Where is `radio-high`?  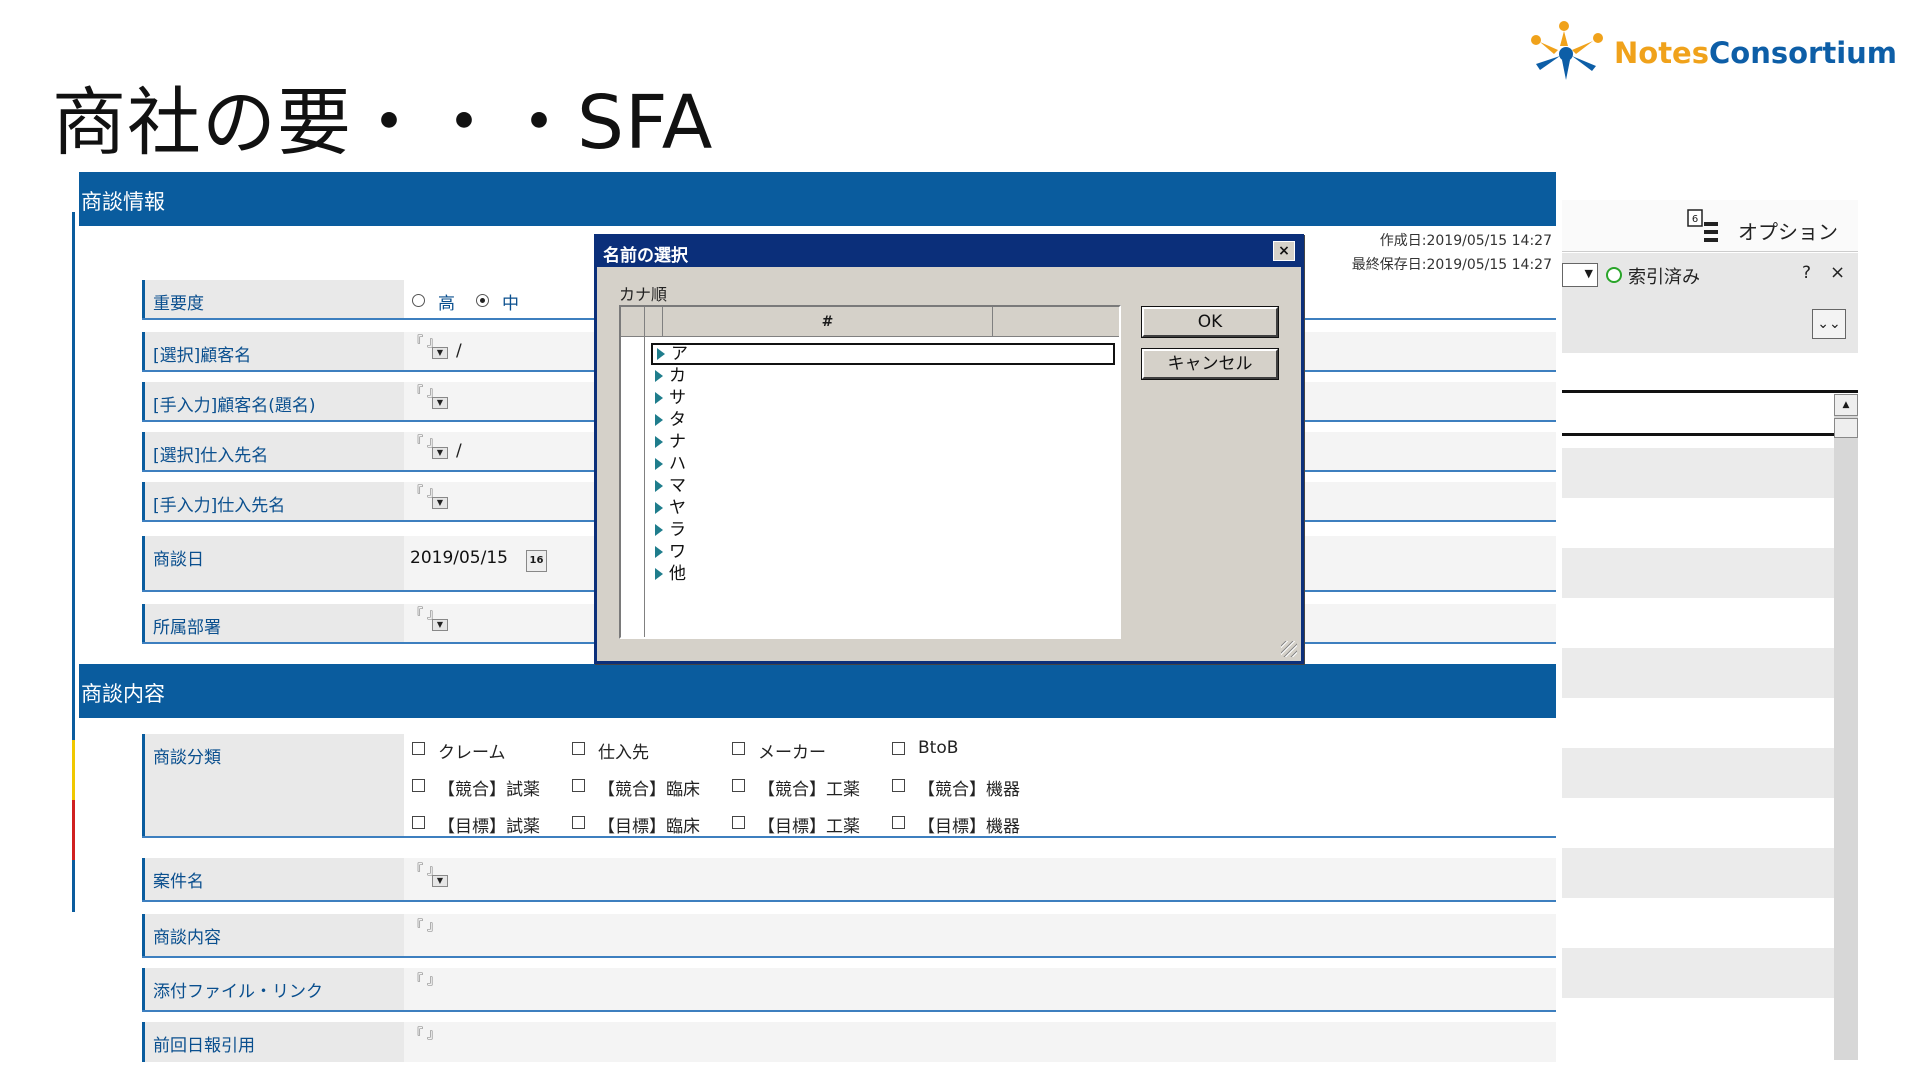
radio-high is located at coordinates (418, 300).